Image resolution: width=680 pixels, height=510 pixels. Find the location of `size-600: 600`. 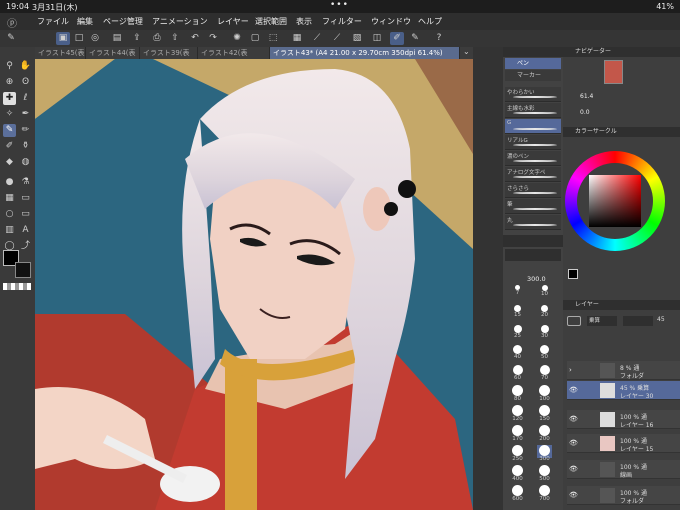

size-600: 600 is located at coordinates (517, 493).